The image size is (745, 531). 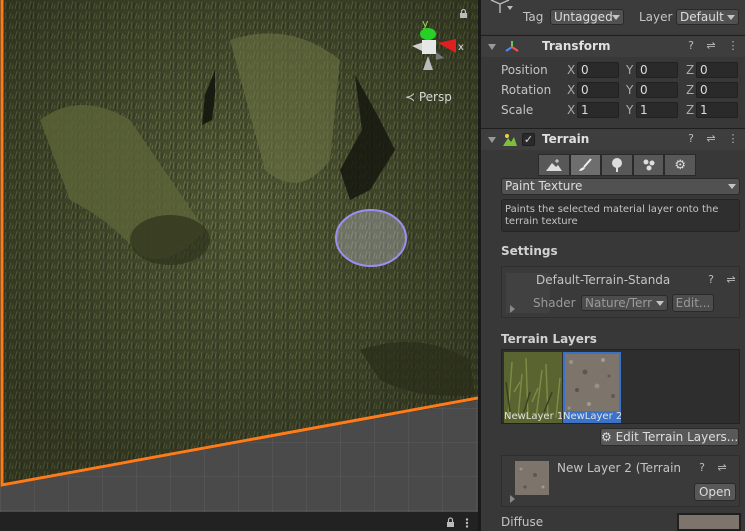 What do you see at coordinates (656, 17) in the screenshot?
I see `layer-label: Layer` at bounding box center [656, 17].